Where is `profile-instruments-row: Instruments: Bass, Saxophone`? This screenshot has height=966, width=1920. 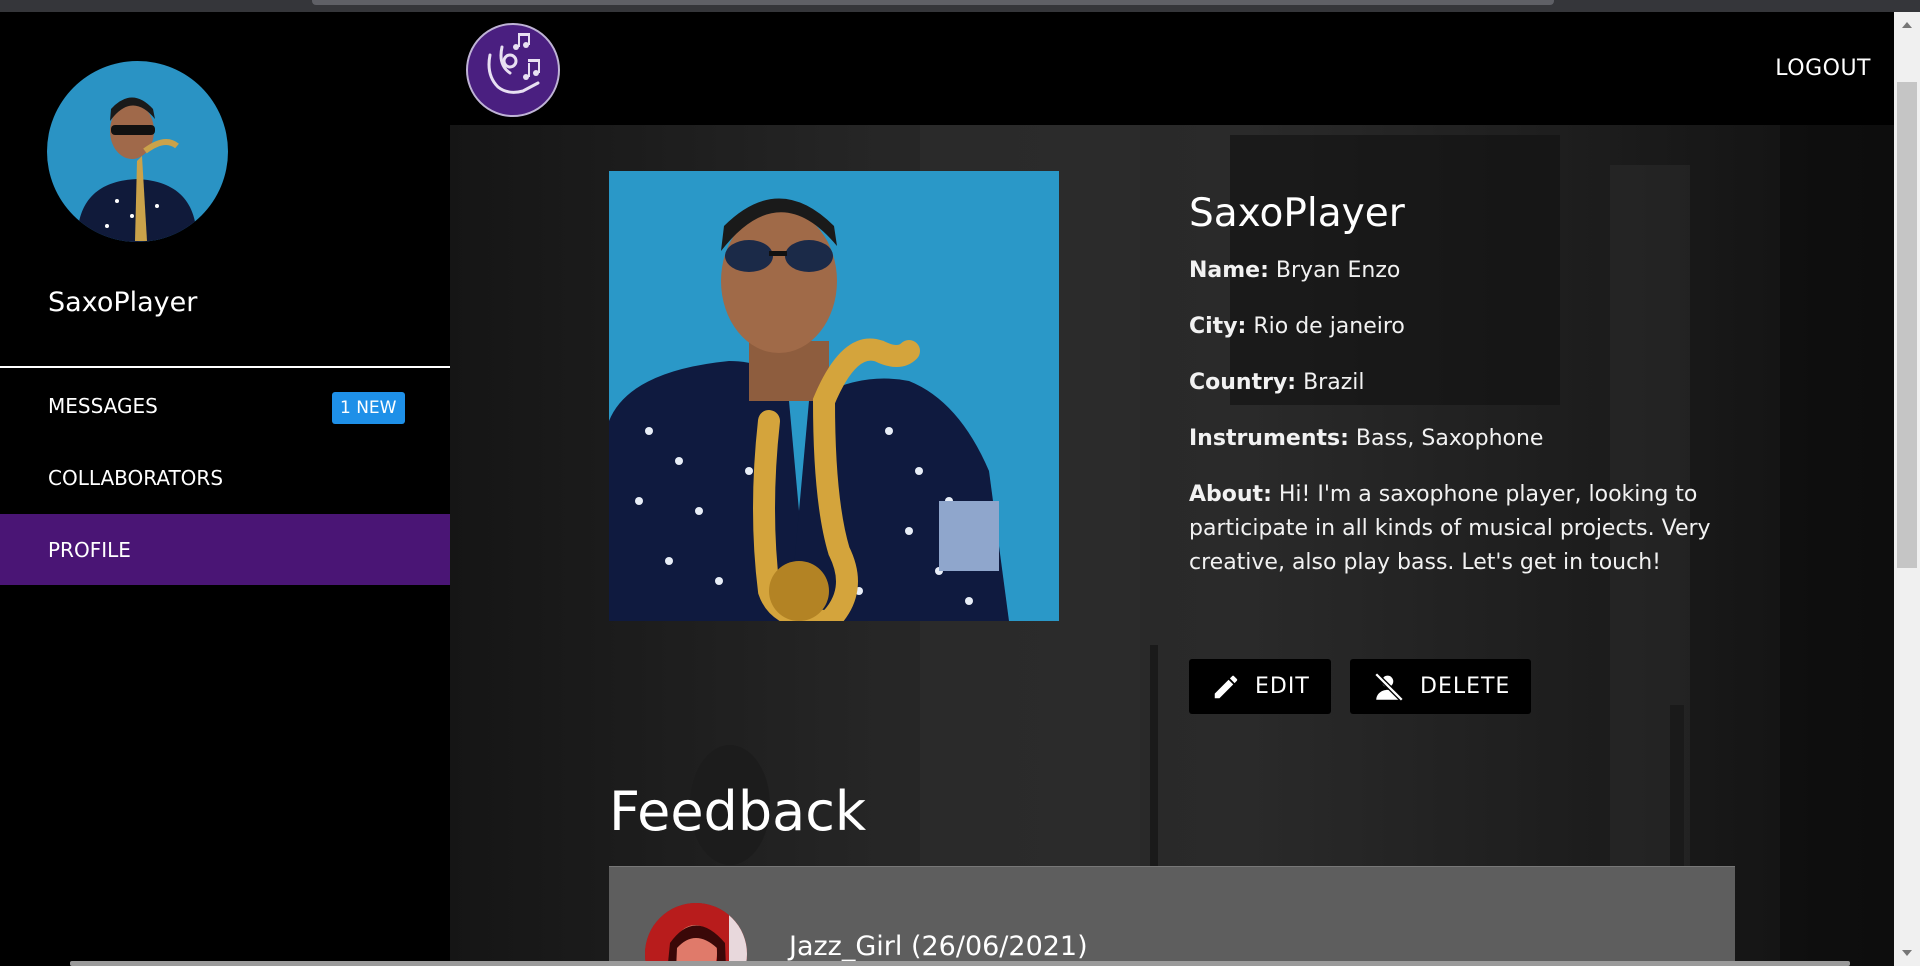 profile-instruments-row: Instruments: Bass, Saxophone is located at coordinates (1469, 439).